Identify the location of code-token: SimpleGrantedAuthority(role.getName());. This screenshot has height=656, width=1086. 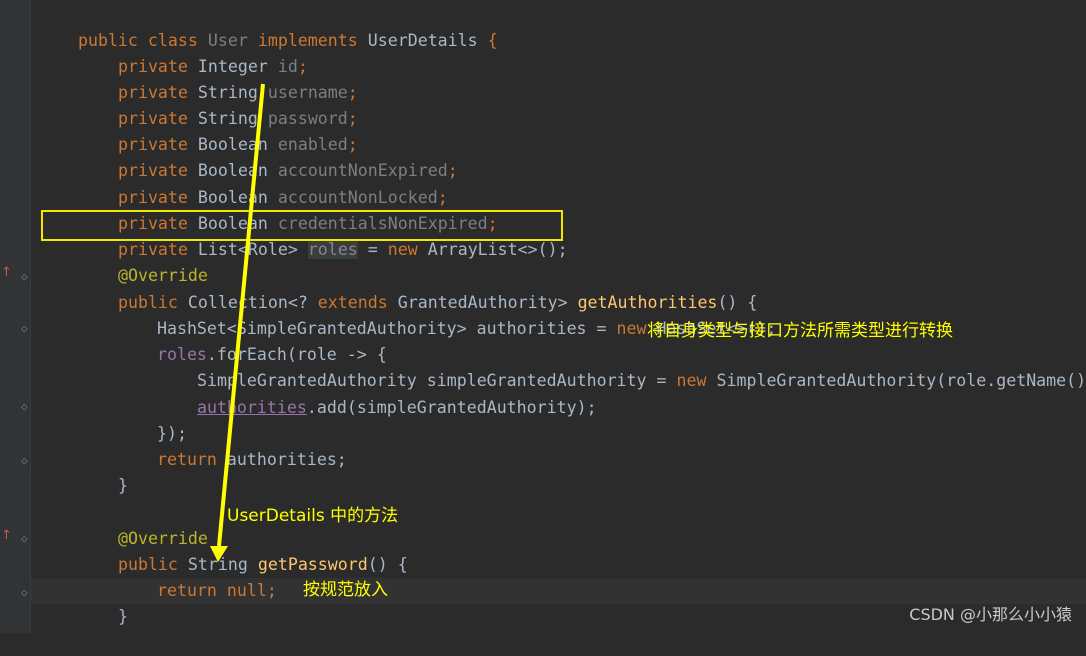
(896, 380).